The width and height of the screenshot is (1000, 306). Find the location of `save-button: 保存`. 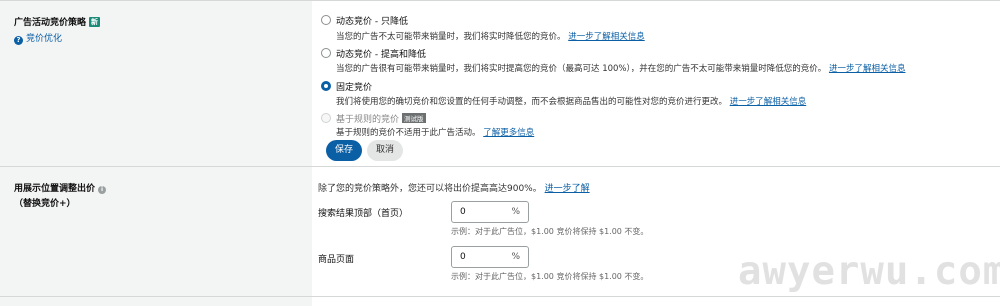

save-button: 保存 is located at coordinates (344, 150).